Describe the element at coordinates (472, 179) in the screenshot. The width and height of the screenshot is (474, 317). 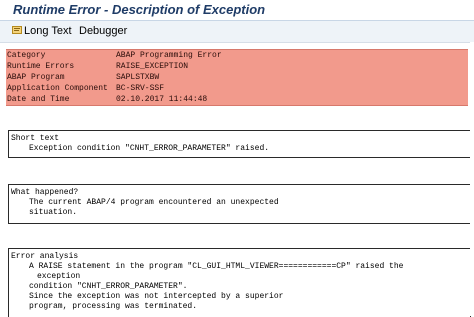
I see `scroll-edge` at that location.